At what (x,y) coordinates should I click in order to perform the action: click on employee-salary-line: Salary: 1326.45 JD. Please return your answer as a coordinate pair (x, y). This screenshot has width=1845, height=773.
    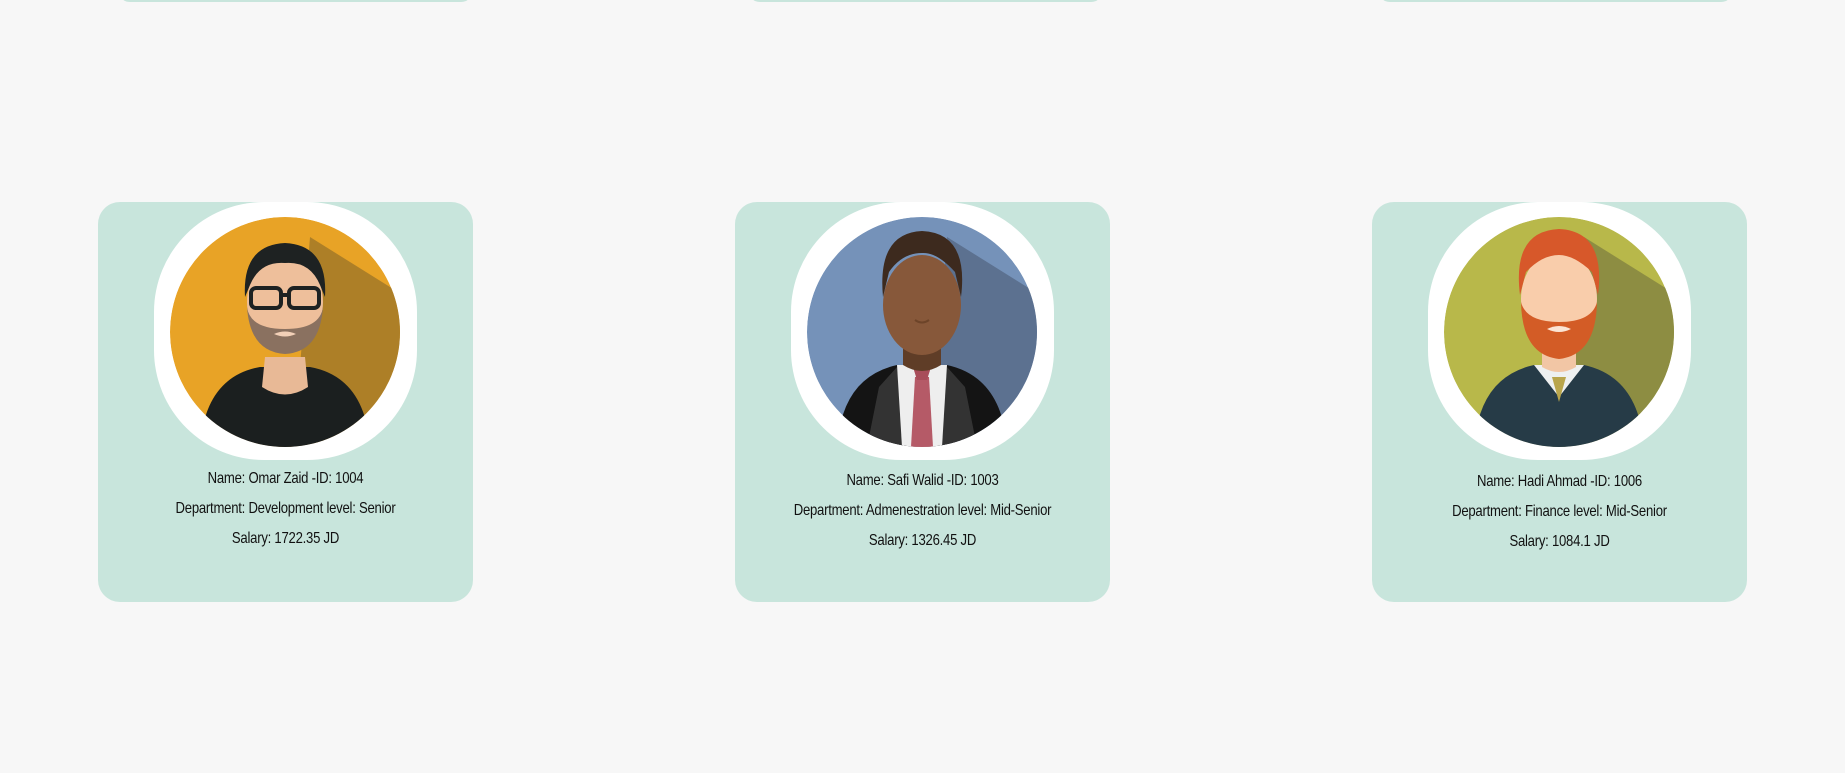
    Looking at the image, I should click on (922, 540).